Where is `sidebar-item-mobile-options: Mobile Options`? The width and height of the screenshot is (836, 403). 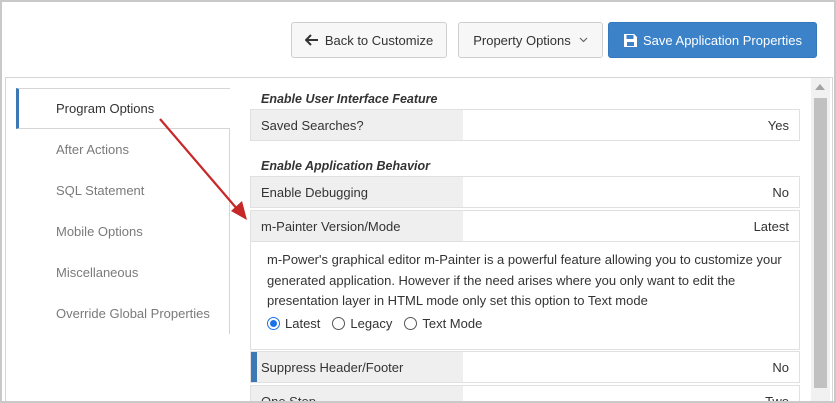 sidebar-item-mobile-options: Mobile Options is located at coordinates (123, 231).